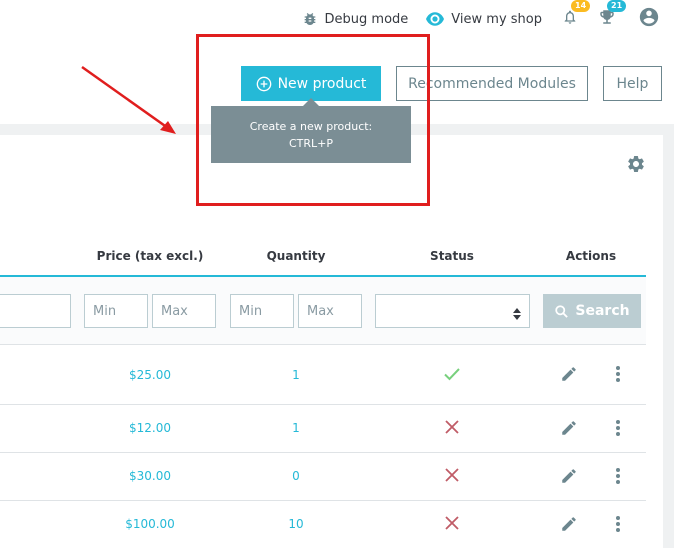 This screenshot has width=674, height=548. I want to click on debug-mode-link: Debug mode, so click(355, 19).